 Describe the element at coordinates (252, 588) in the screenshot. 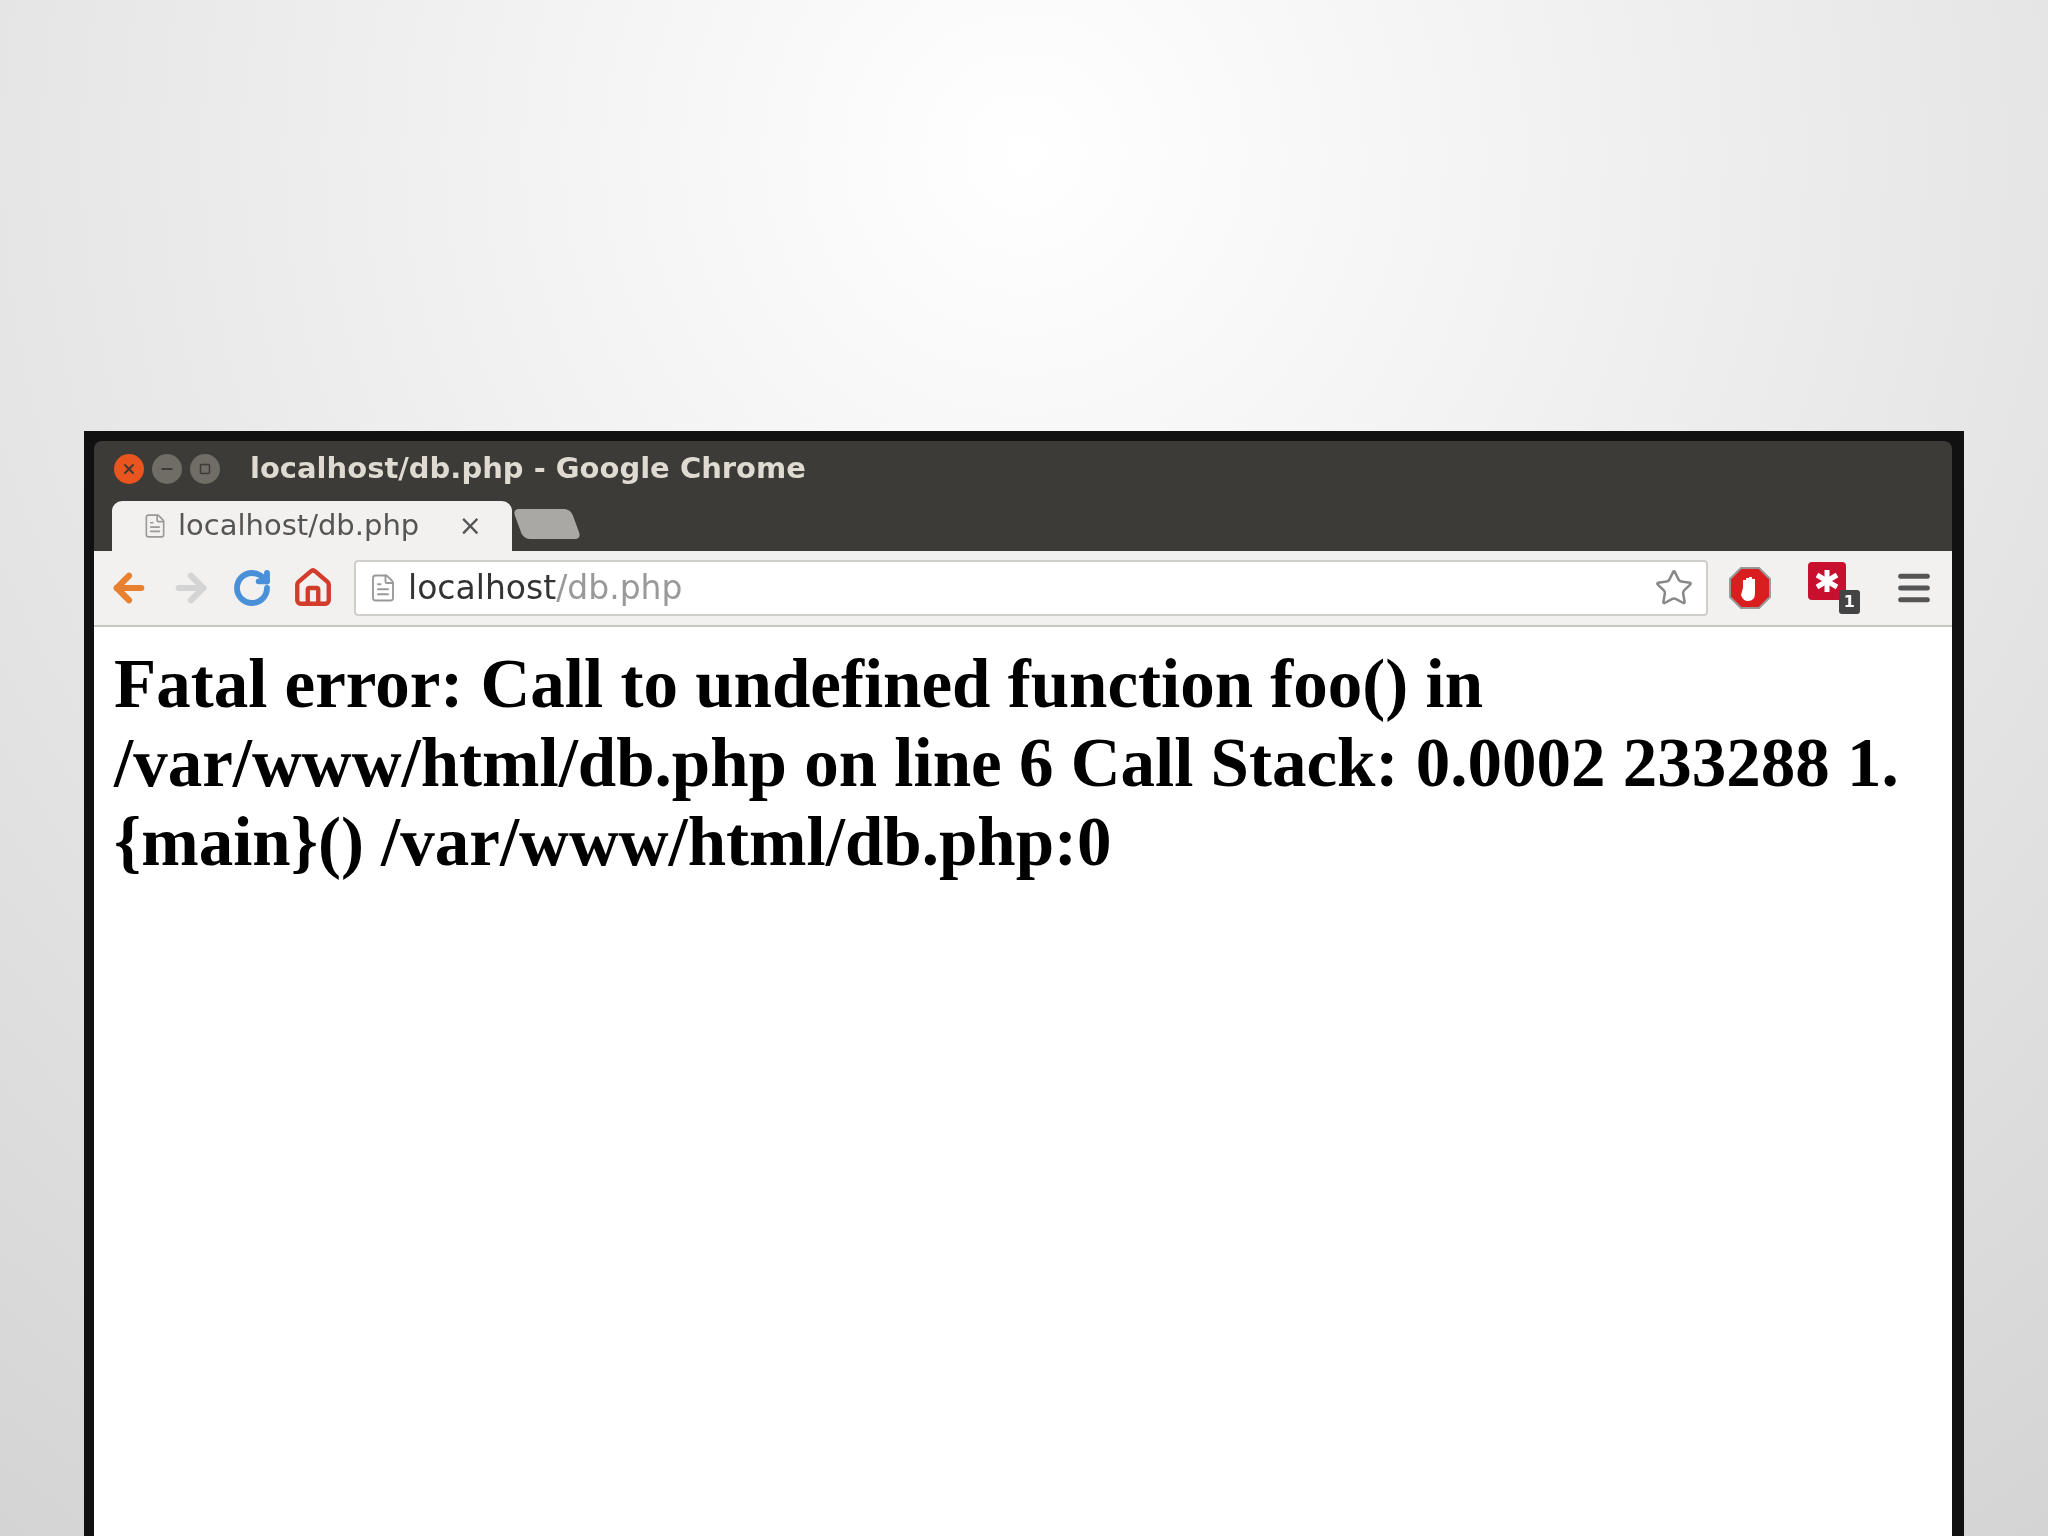

I see `reload-icon` at that location.